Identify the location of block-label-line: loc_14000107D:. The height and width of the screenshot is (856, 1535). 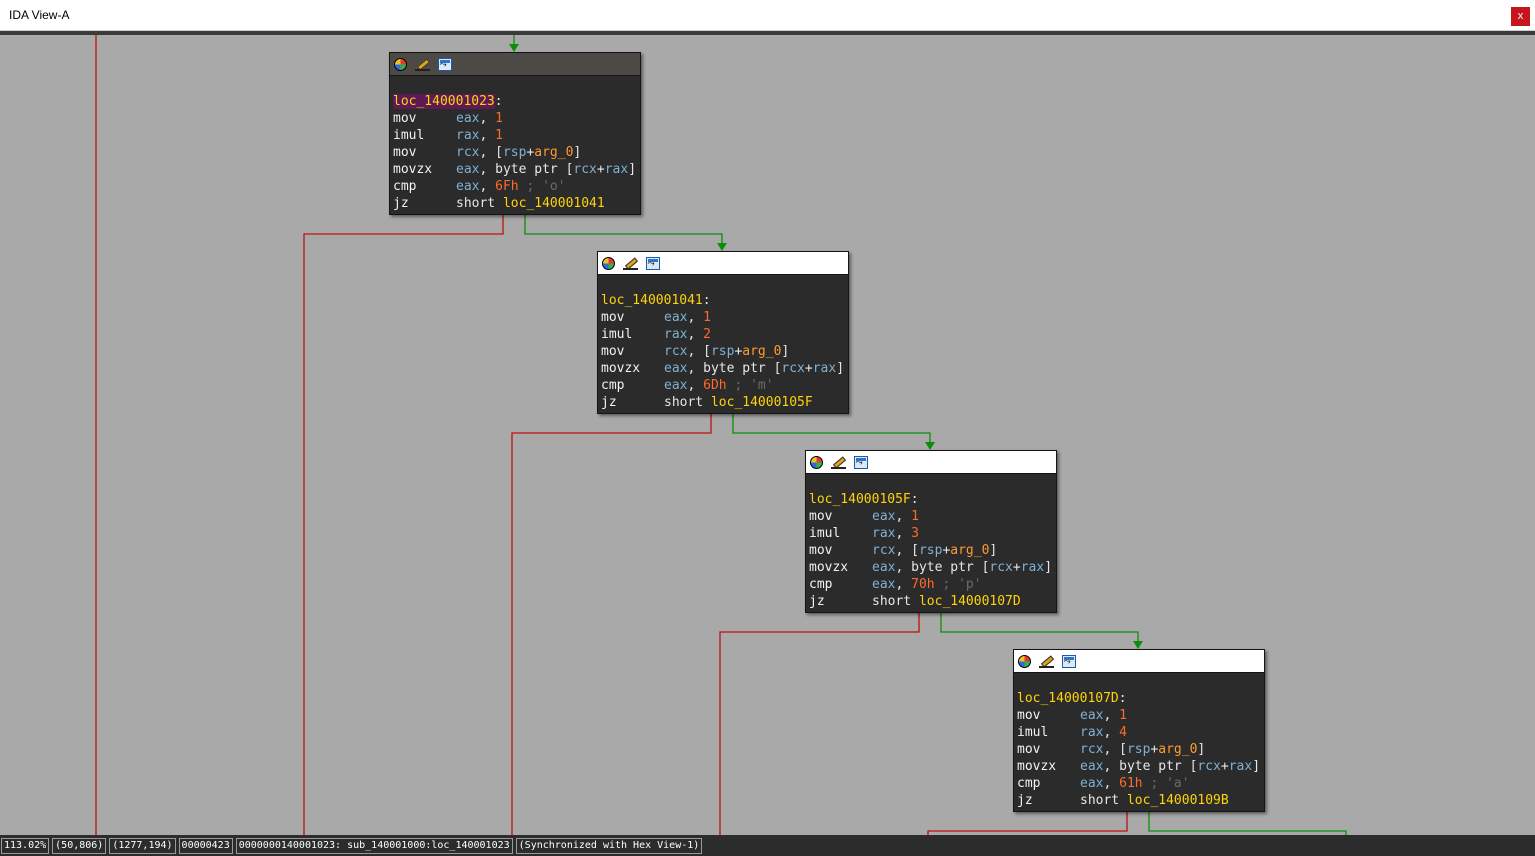
(1072, 698).